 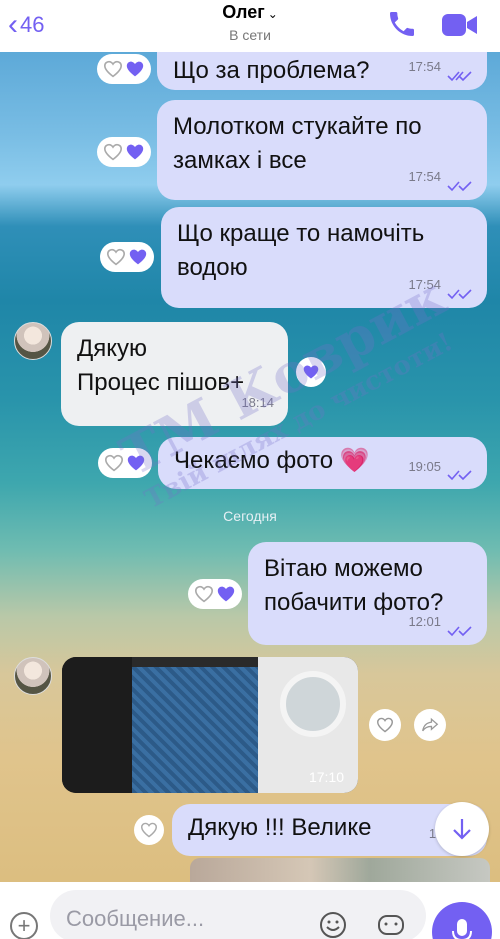 I want to click on chevron-down-icon: ⌄, so click(x=272, y=14).